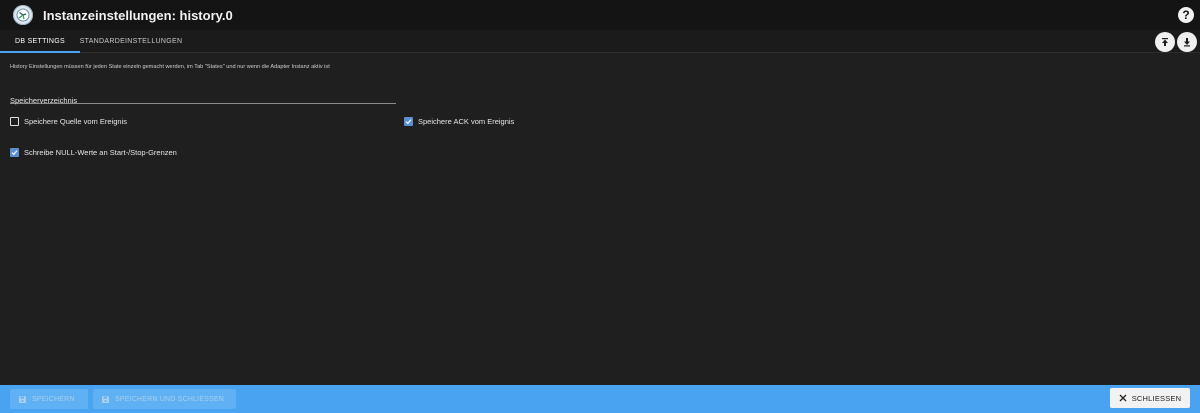 The width and height of the screenshot is (1200, 413). I want to click on tab-db-settings: DB SETTINGS, so click(40, 41).